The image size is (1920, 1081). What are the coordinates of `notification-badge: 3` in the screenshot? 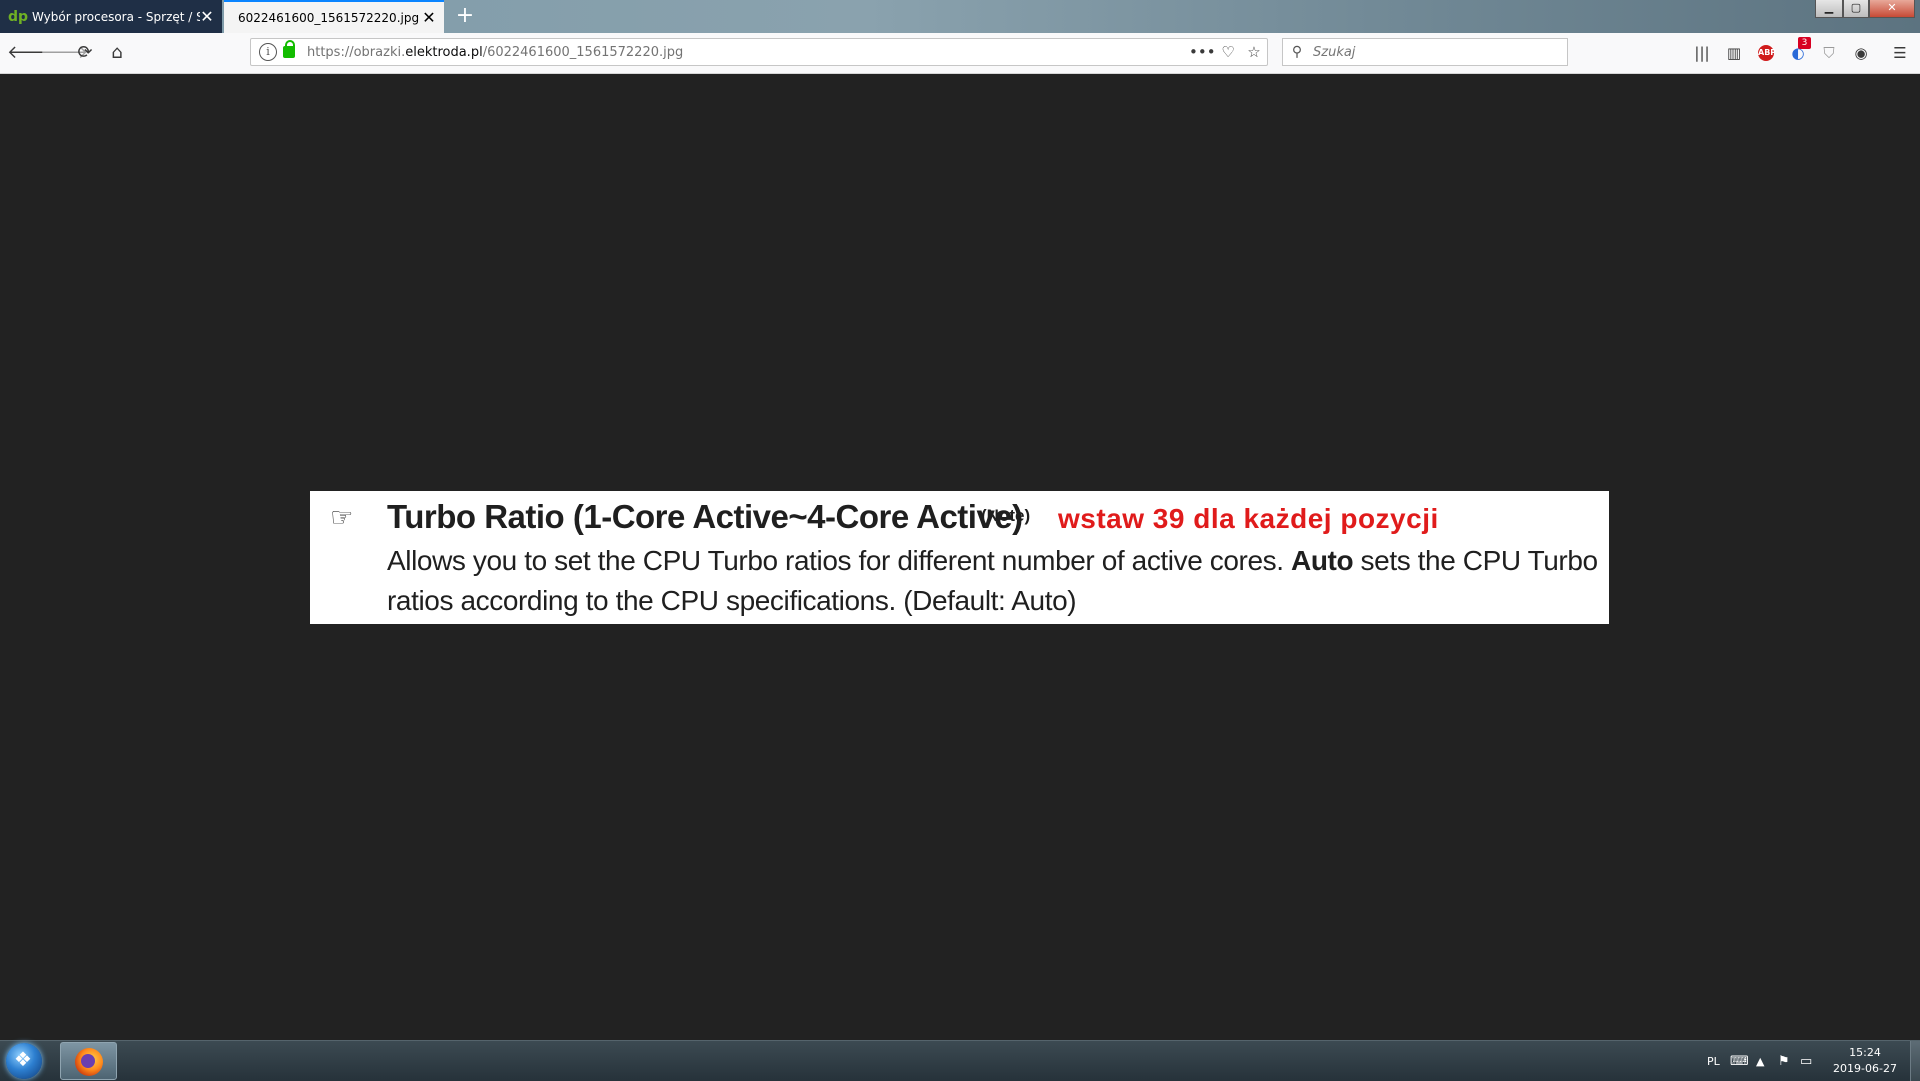 It's located at (1804, 43).